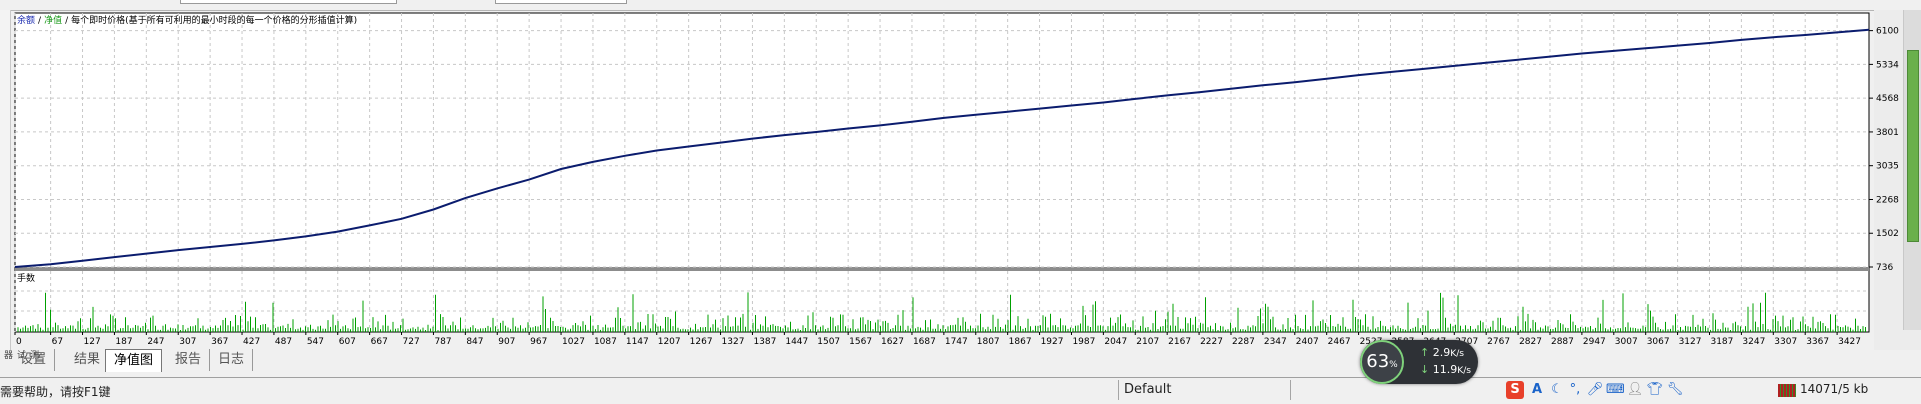 This screenshot has width=1921, height=404. What do you see at coordinates (123, 342) in the screenshot?
I see `x-tick-label: 187` at bounding box center [123, 342].